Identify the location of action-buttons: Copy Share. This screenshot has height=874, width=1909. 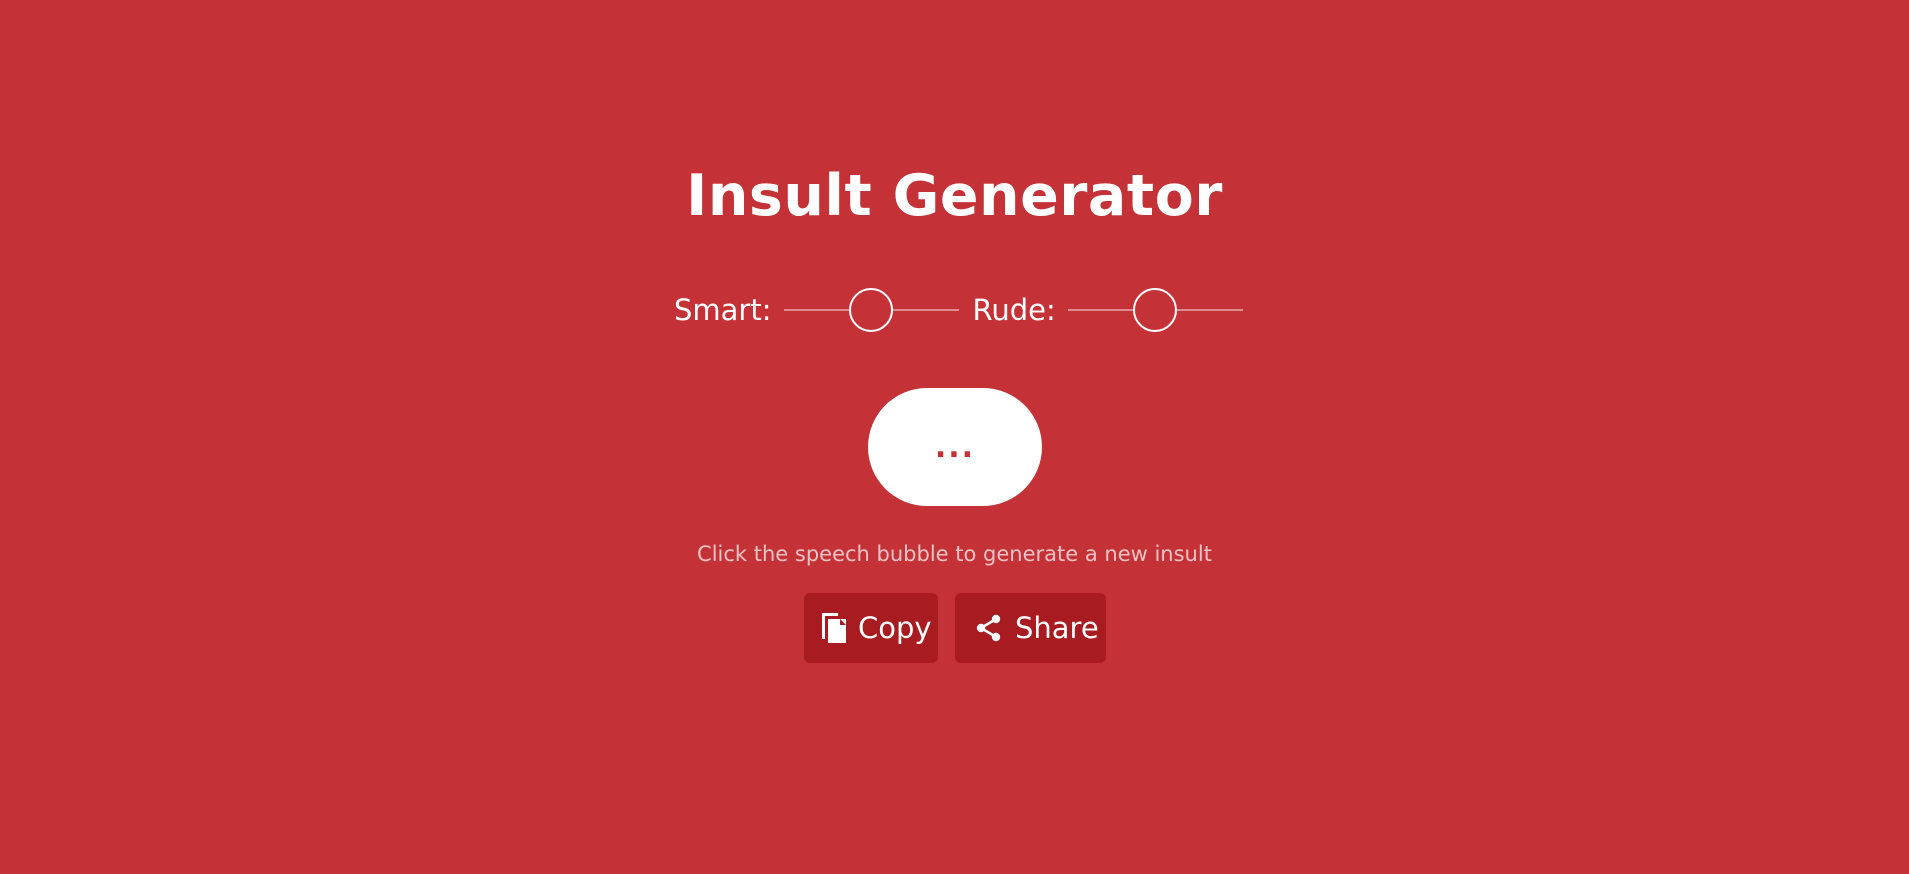
(955, 628).